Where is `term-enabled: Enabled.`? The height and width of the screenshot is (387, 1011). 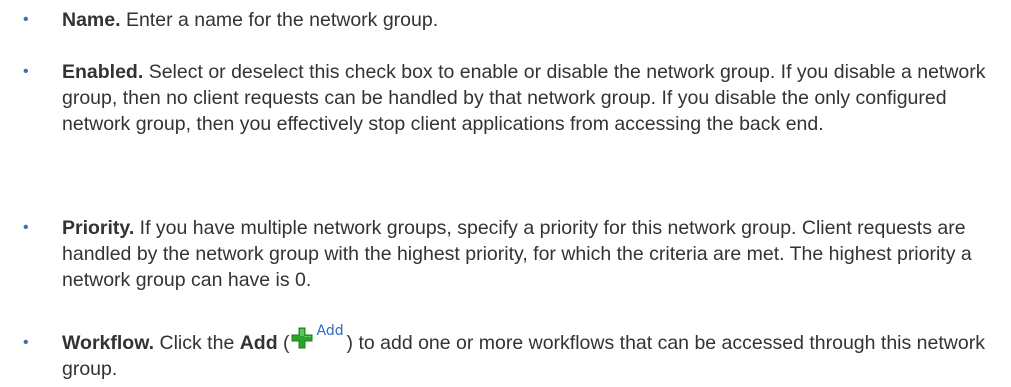
term-enabled: Enabled. is located at coordinates (103, 72).